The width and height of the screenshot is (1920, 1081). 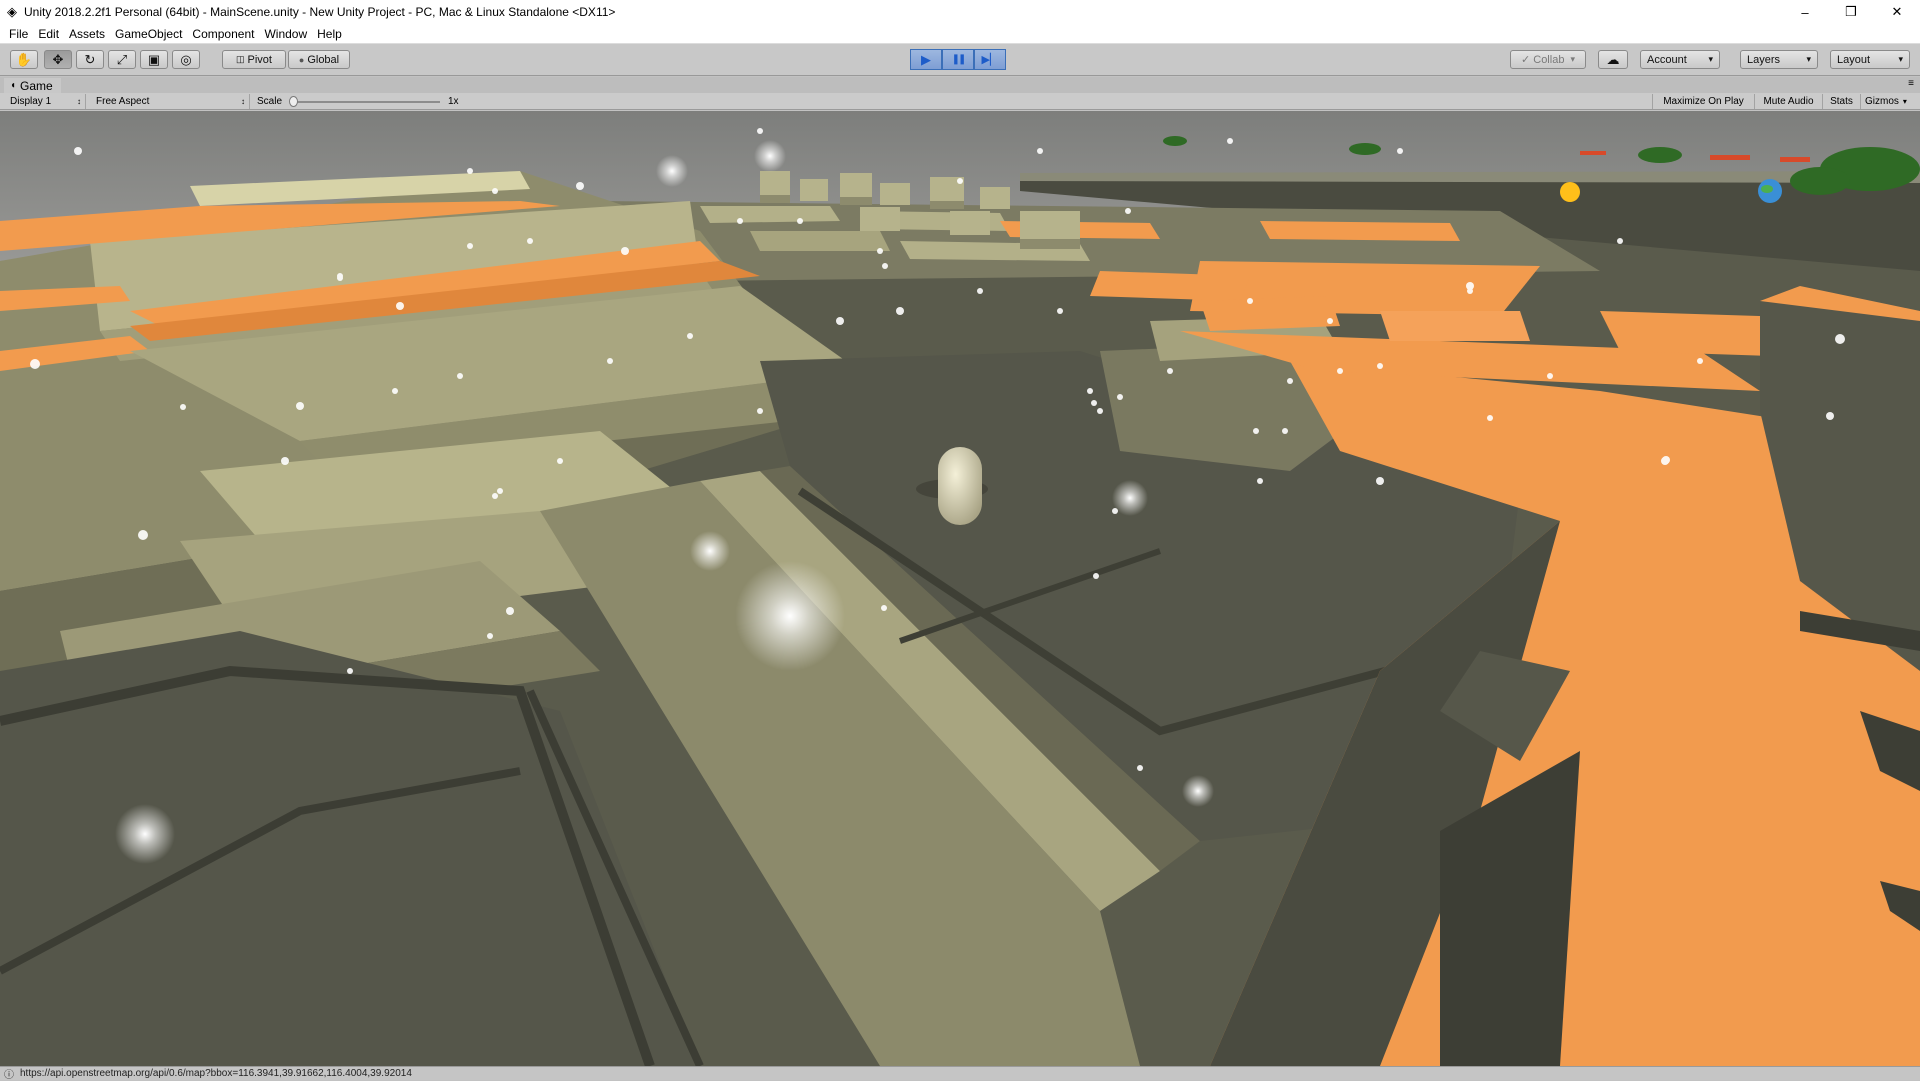 I want to click on account-label: Account, so click(x=1667, y=59).